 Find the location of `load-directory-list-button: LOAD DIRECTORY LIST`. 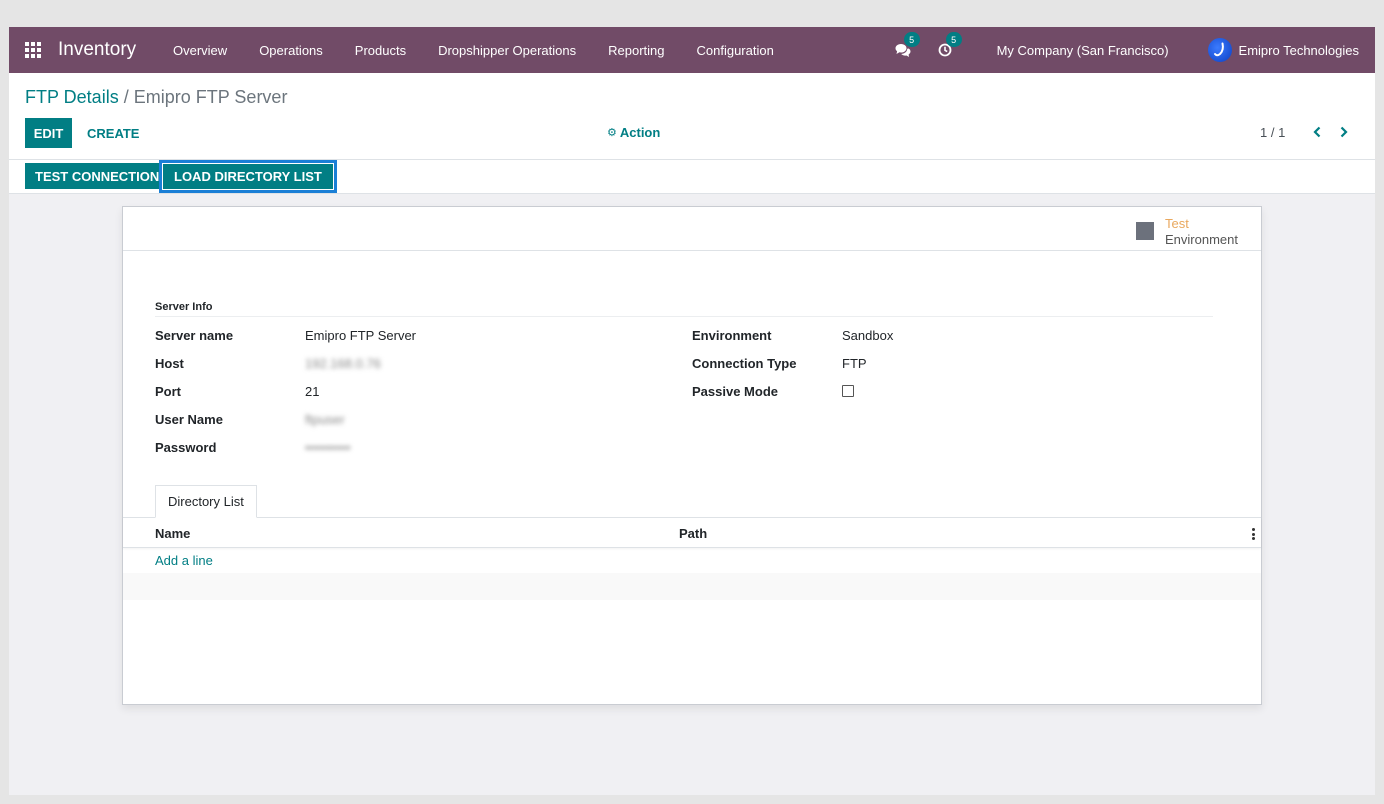

load-directory-list-button: LOAD DIRECTORY LIST is located at coordinates (248, 176).